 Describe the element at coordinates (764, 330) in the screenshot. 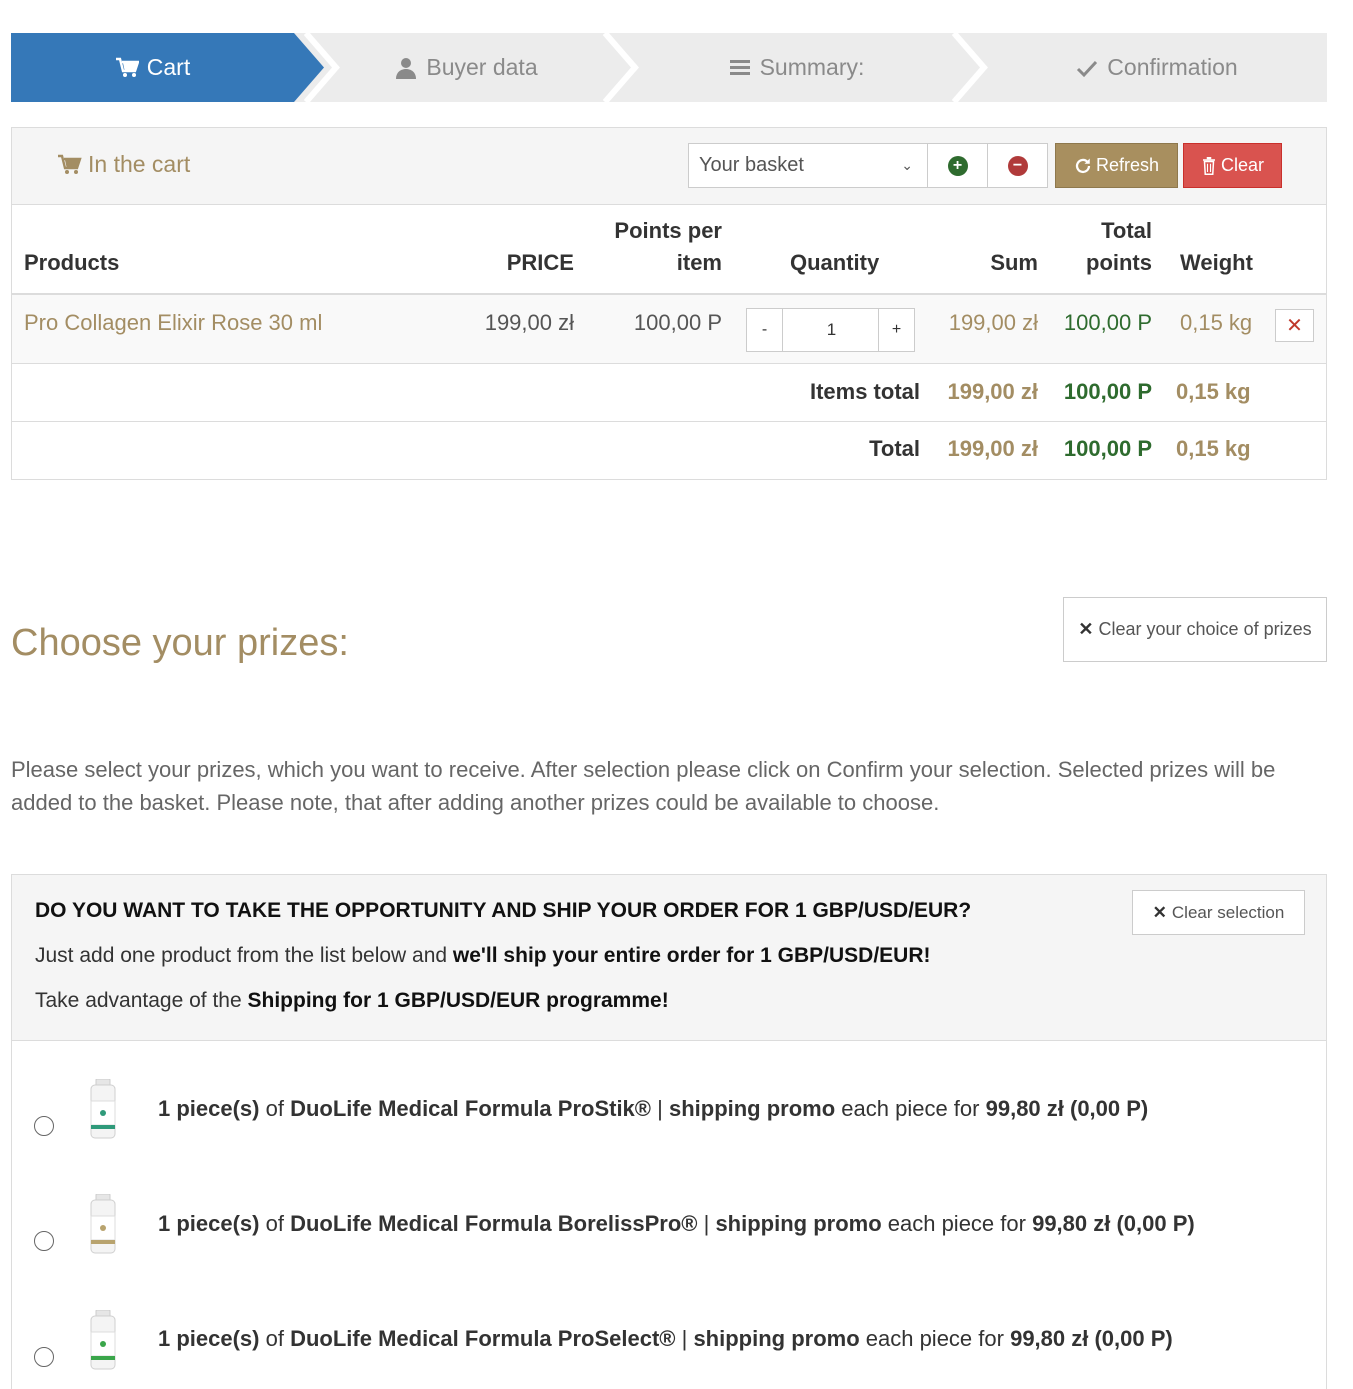

I see `quantity-decrease-button: -` at that location.